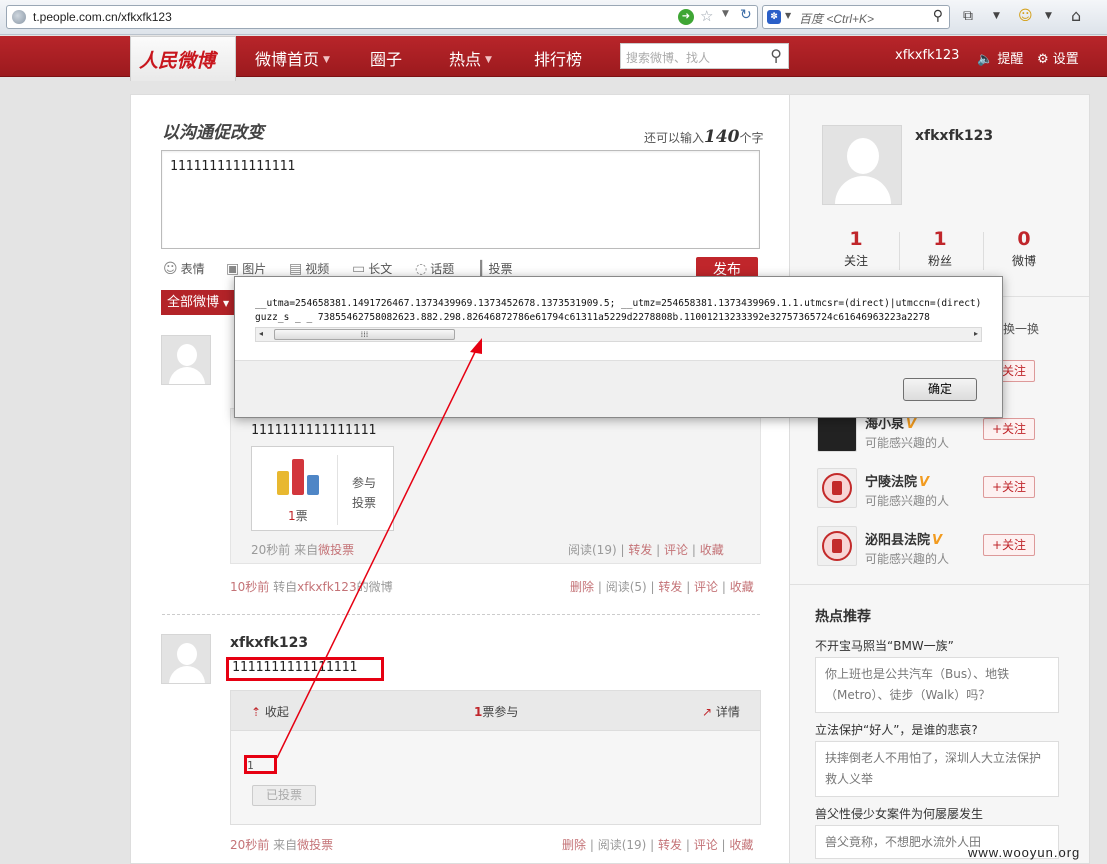 The height and width of the screenshot is (864, 1107). Describe the element at coordinates (281, 844) in the screenshot. I see `post-meta: 20秒前 来自微投票` at that location.